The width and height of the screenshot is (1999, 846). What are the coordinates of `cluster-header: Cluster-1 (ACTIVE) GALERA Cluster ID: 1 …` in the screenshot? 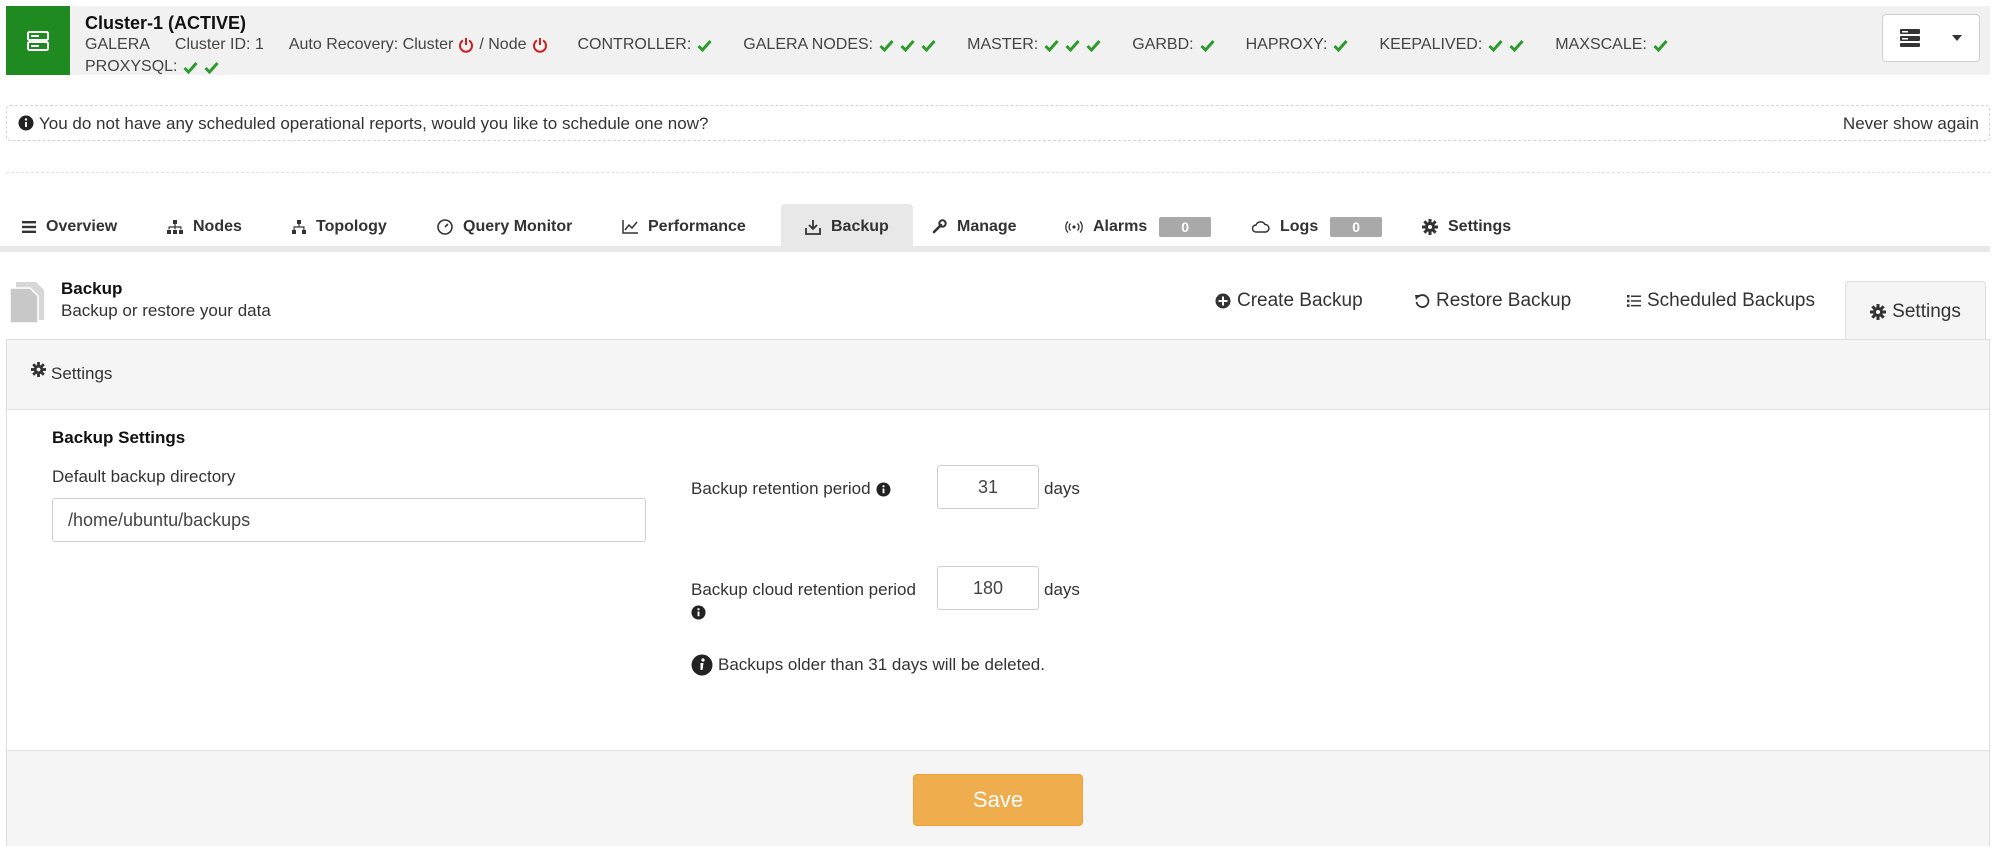 It's located at (998, 40).